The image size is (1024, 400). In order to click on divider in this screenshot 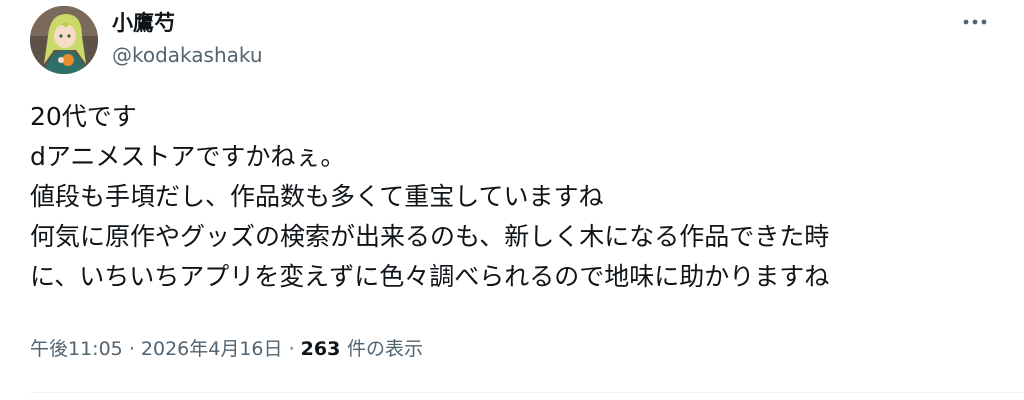, I will do `click(527, 392)`.